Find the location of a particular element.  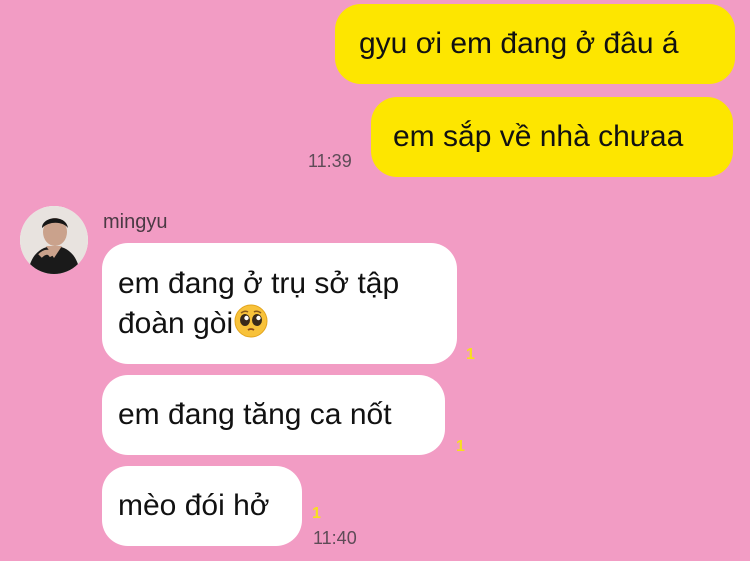

contact-avatar is located at coordinates (54, 240).